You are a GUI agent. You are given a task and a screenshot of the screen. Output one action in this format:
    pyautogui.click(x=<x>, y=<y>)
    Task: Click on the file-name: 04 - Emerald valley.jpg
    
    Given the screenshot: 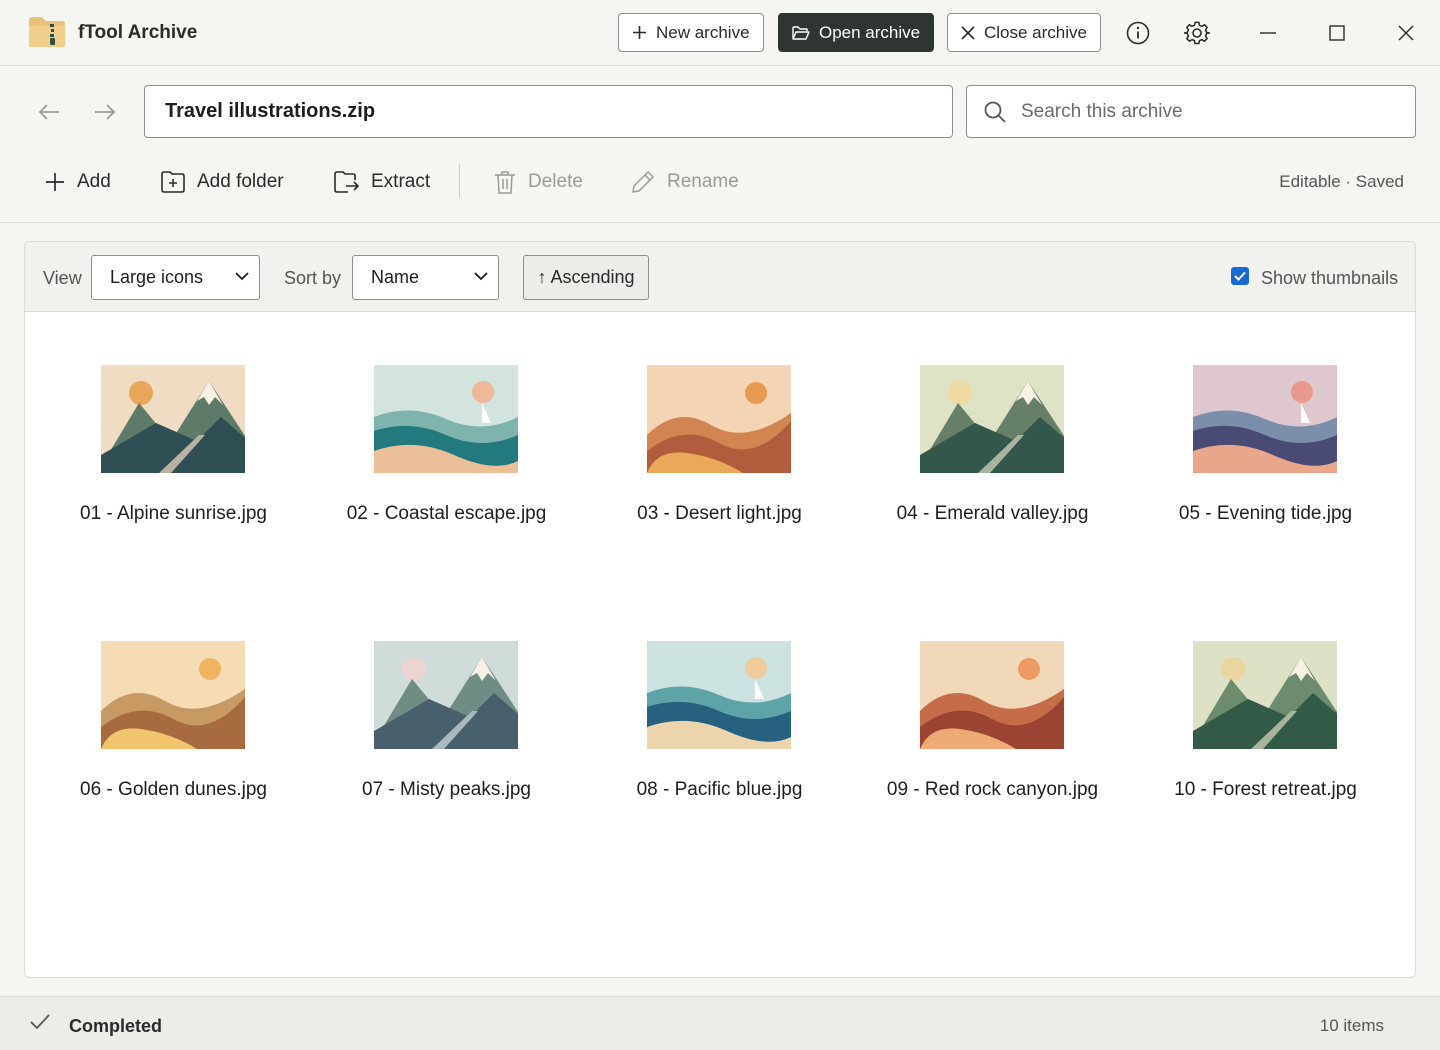 What is the action you would take?
    pyautogui.click(x=992, y=513)
    